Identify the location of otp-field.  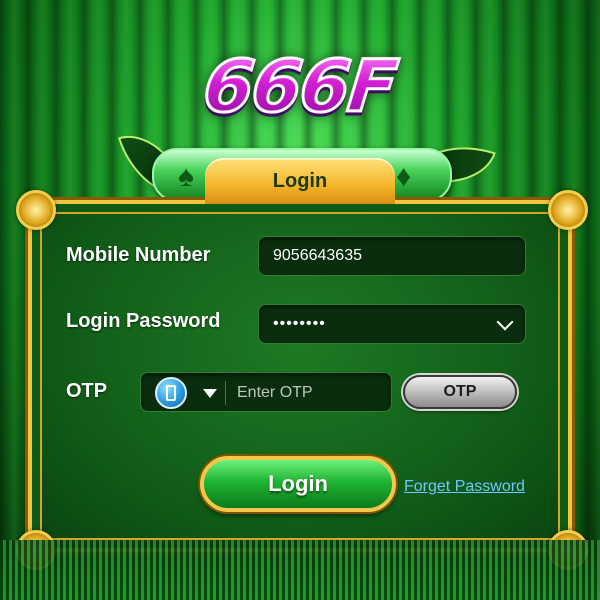
(266, 392).